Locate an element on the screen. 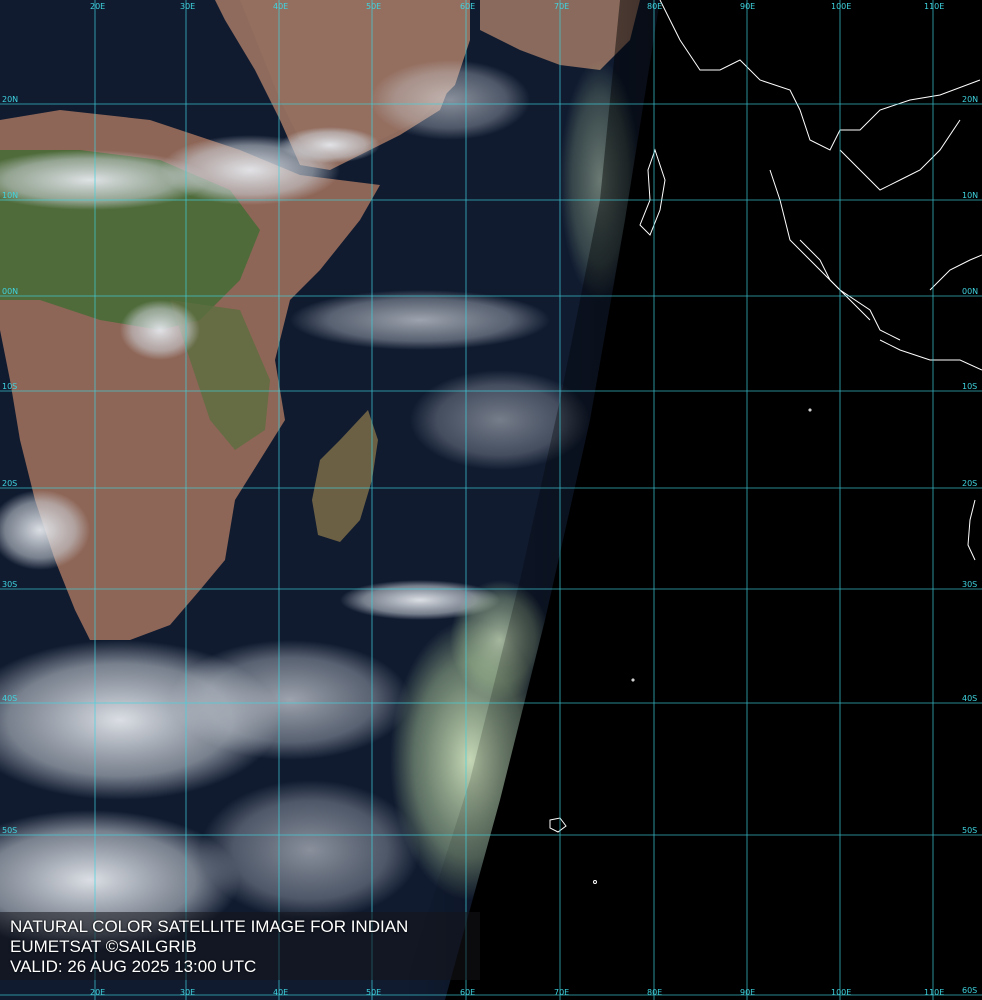  lat-label-30s: 30S is located at coordinates (970, 584).